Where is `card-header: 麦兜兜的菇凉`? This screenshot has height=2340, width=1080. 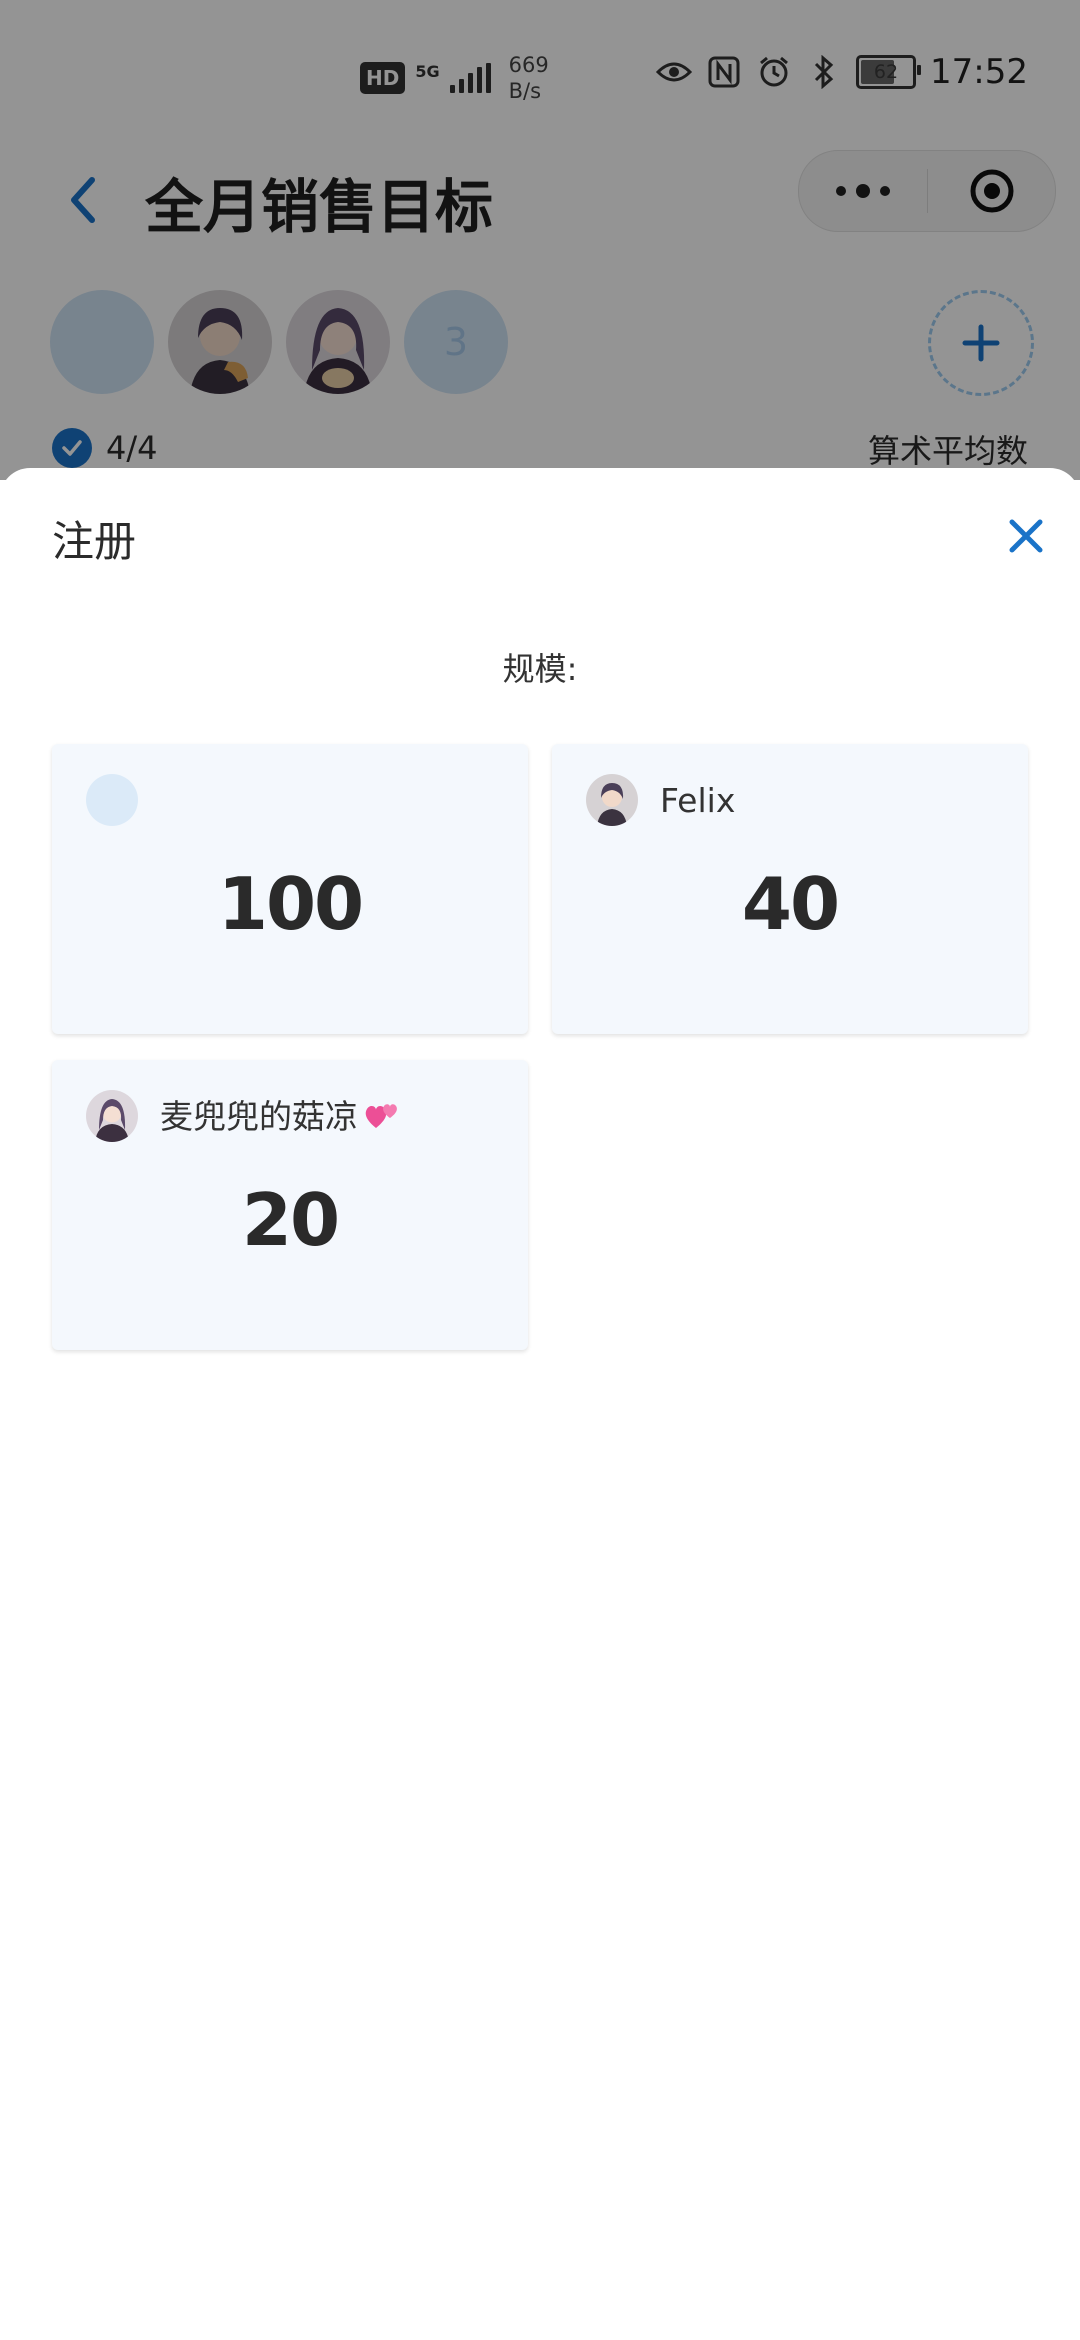 card-header: 麦兜兜的菇凉 is located at coordinates (244, 1116).